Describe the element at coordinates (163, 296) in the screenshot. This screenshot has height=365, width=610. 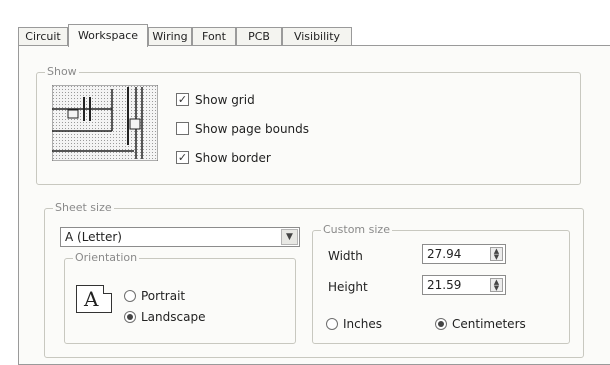
I see `portrait-label: Portrait` at that location.